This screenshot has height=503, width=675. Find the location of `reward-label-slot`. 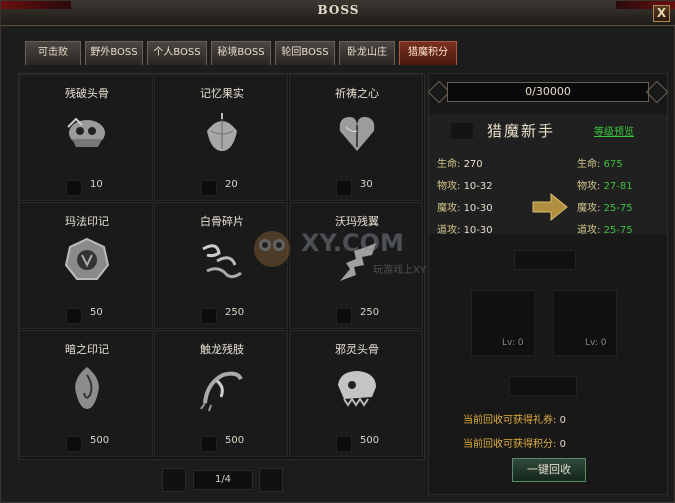

reward-label-slot is located at coordinates (543, 386).